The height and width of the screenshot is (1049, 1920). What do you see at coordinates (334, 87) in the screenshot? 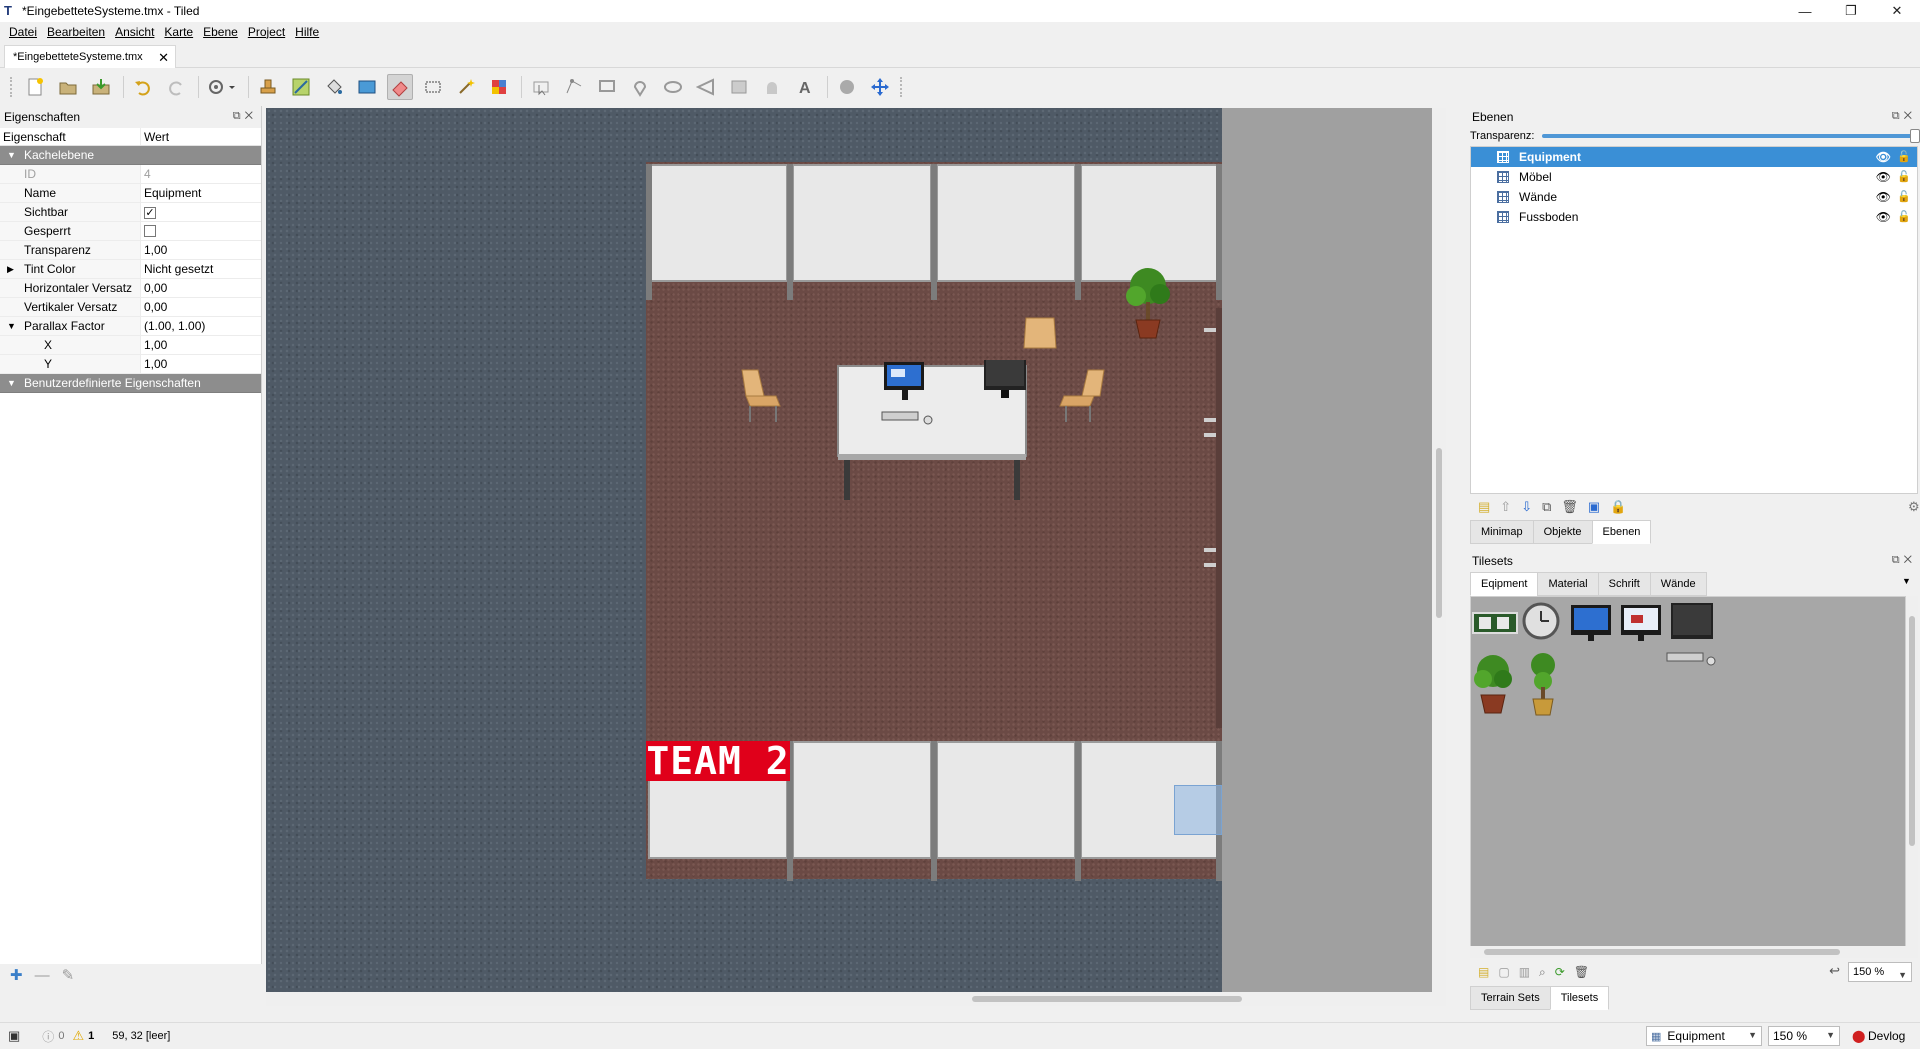
I see `bucket-fill-icon` at bounding box center [334, 87].